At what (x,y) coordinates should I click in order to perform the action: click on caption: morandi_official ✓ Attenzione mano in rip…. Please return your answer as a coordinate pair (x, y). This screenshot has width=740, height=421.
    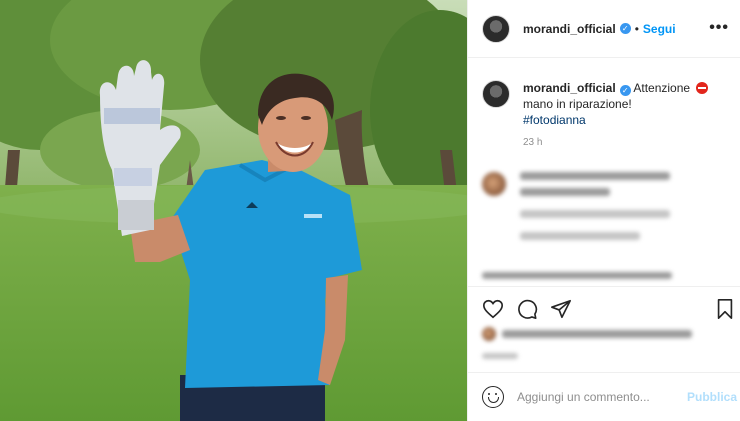
    Looking at the image, I should click on (607, 104).